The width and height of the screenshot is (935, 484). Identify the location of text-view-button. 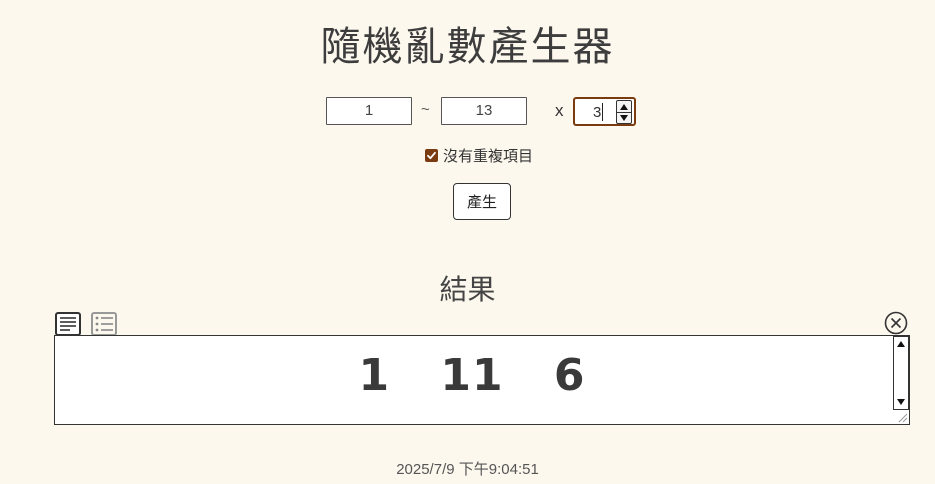
(68, 324).